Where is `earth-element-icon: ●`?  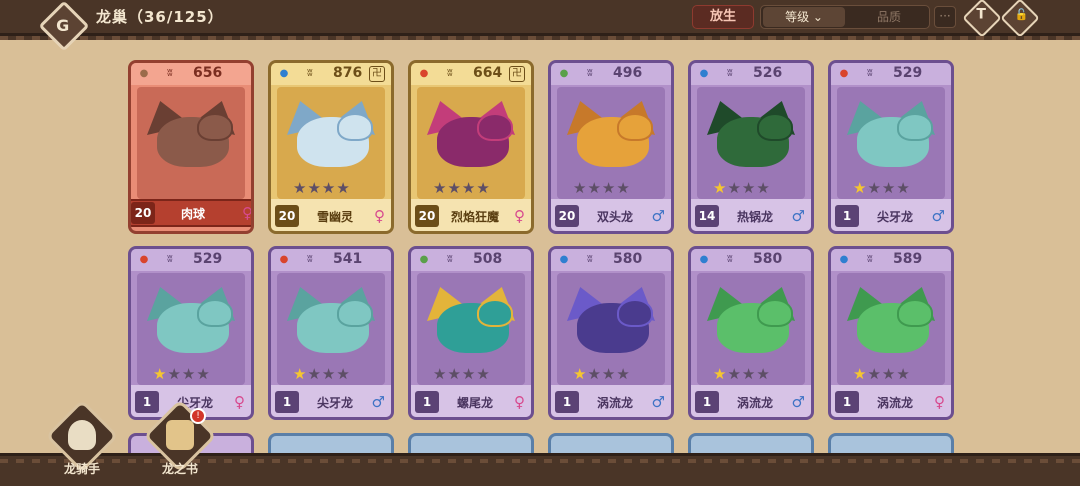
earth-element-icon: ● is located at coordinates (144, 73).